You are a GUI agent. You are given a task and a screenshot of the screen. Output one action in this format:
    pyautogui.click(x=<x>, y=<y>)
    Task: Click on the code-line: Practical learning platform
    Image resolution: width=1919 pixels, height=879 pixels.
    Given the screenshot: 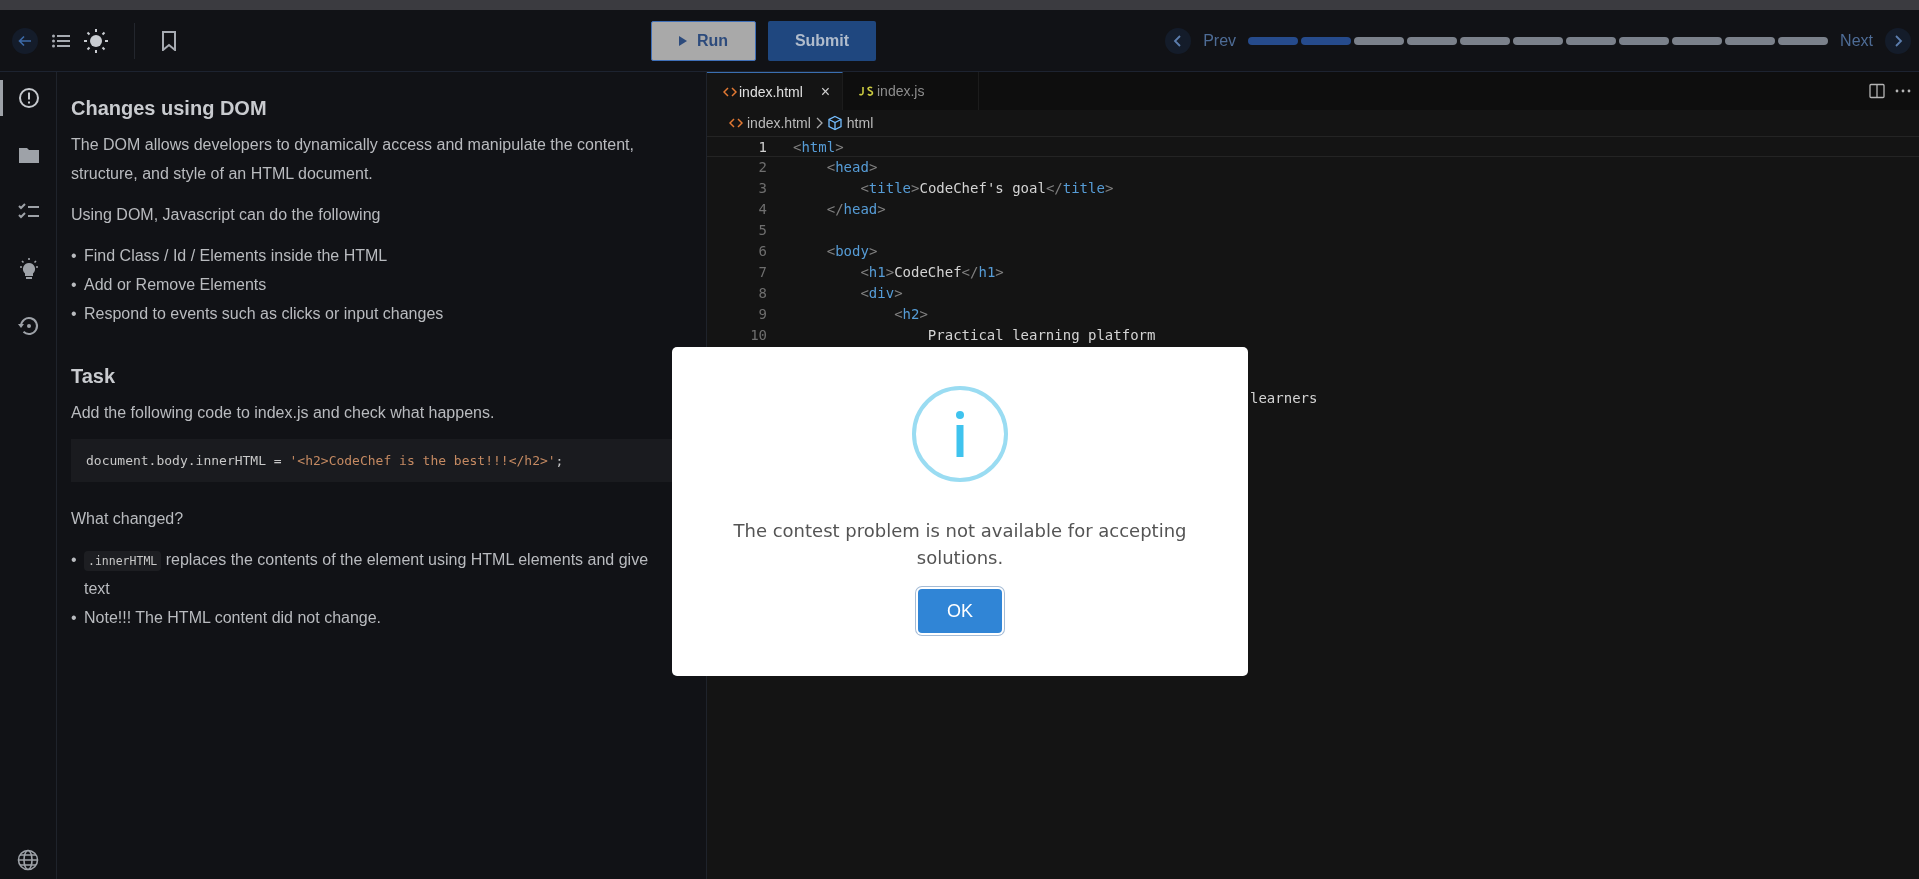 What is the action you would take?
    pyautogui.click(x=1041, y=335)
    